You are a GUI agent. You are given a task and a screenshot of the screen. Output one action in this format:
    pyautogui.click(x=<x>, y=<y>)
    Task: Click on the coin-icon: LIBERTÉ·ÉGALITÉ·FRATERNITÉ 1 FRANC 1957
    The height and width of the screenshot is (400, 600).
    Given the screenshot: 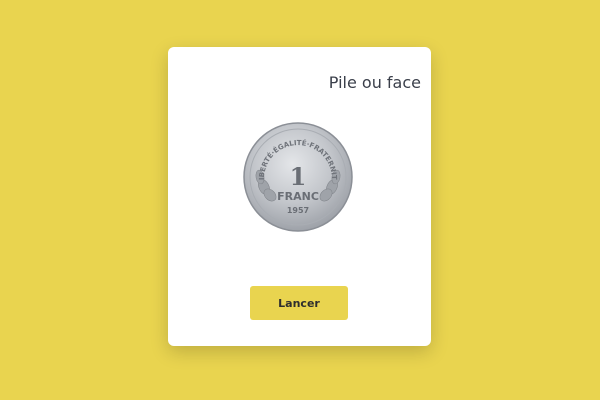 What is the action you would take?
    pyautogui.click(x=297, y=176)
    